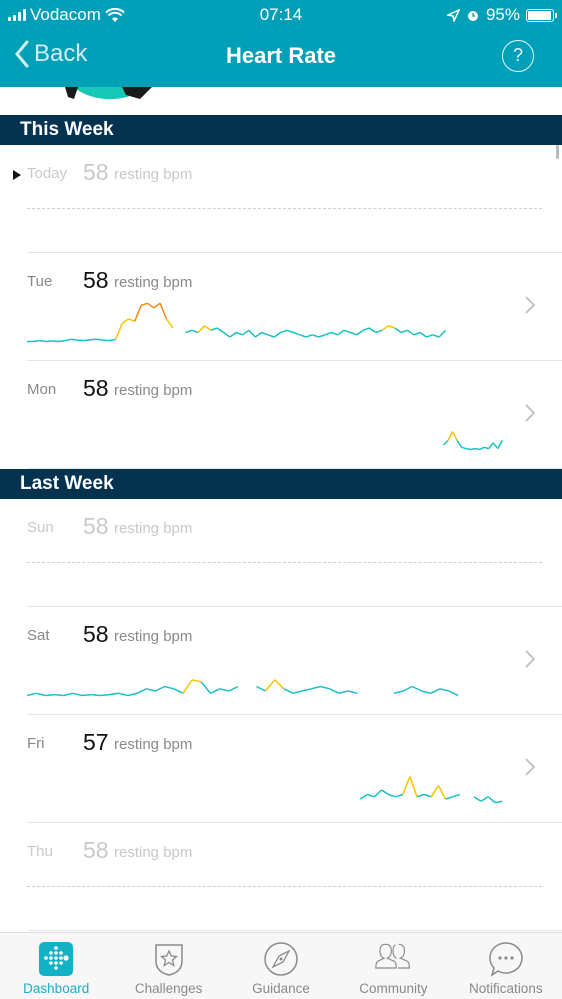 This screenshot has height=999, width=562. What do you see at coordinates (40, 851) in the screenshot?
I see `day-label: Thu` at bounding box center [40, 851].